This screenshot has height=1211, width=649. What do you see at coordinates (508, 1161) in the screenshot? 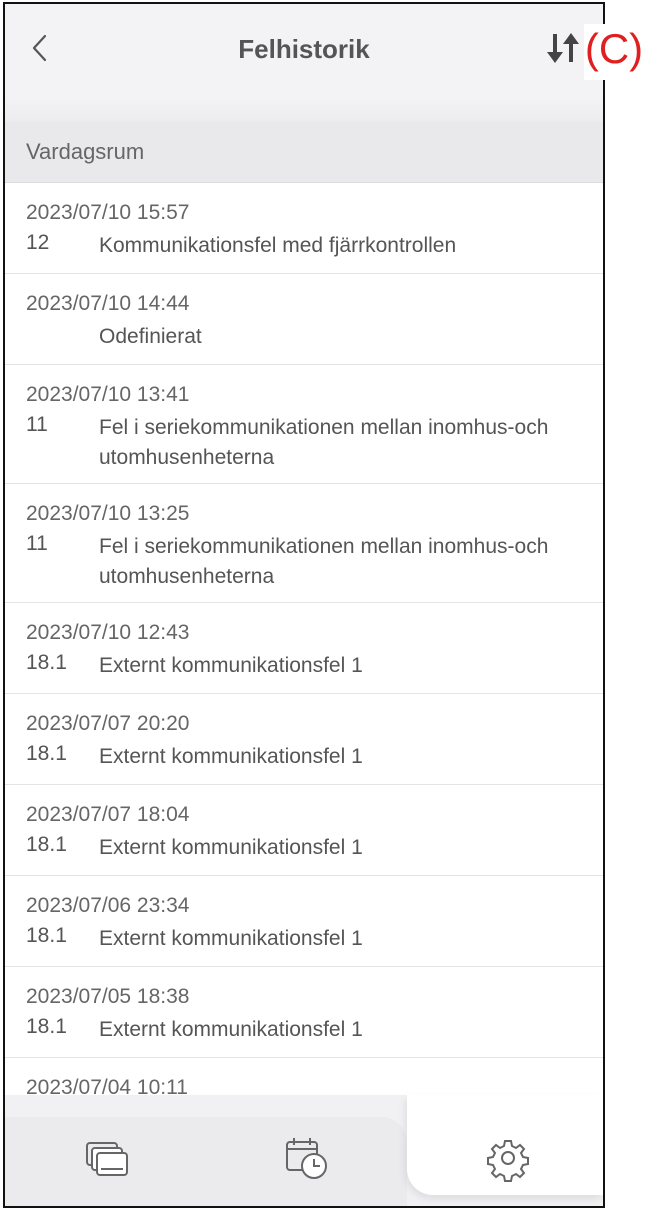
I see `settings-gear-icon` at bounding box center [508, 1161].